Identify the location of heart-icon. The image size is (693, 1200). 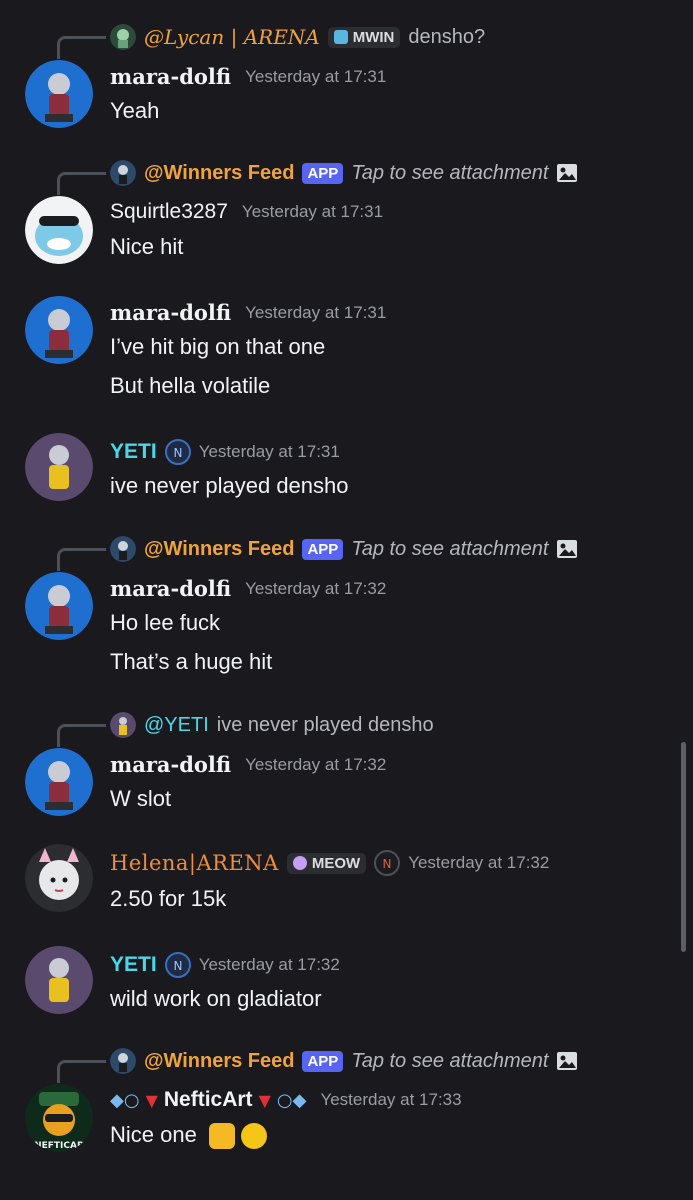
(299, 863).